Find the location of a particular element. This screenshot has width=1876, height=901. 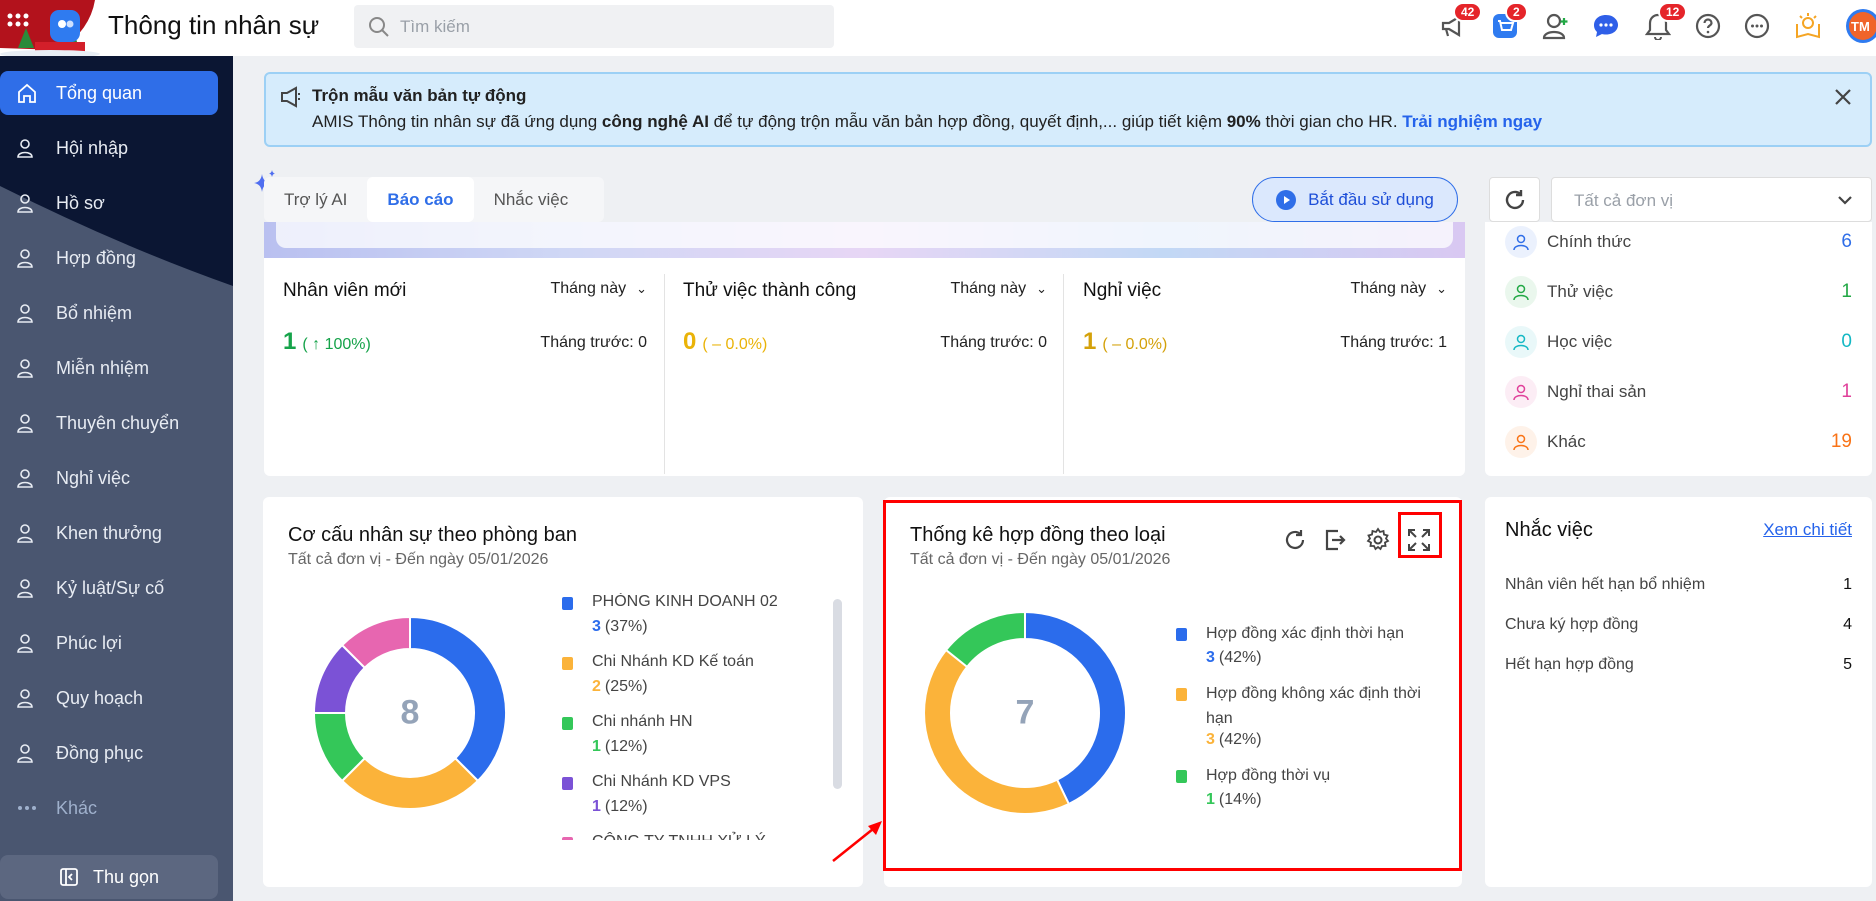

sidebar-item-8: Khen thưởng is located at coordinates (109, 533).